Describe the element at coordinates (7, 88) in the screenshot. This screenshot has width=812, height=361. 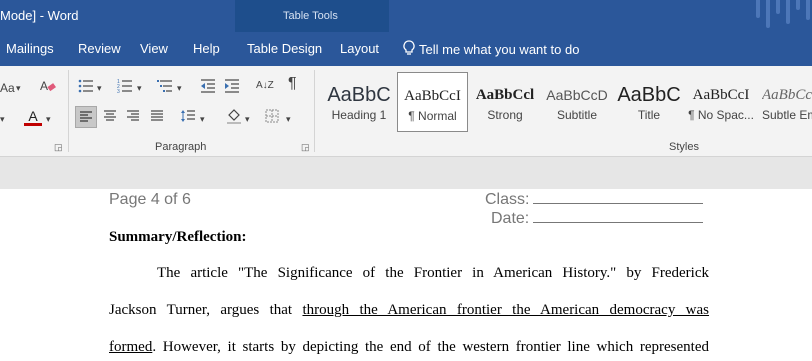
I see `font-size-grow-button: Aa` at that location.